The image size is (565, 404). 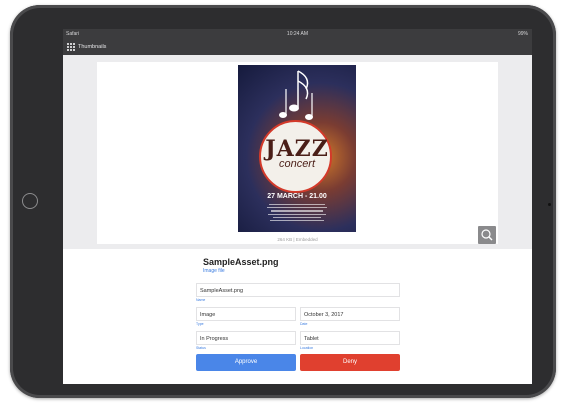 I want to click on status-bar: Safari 10:24 AM 99%, so click(x=297, y=34).